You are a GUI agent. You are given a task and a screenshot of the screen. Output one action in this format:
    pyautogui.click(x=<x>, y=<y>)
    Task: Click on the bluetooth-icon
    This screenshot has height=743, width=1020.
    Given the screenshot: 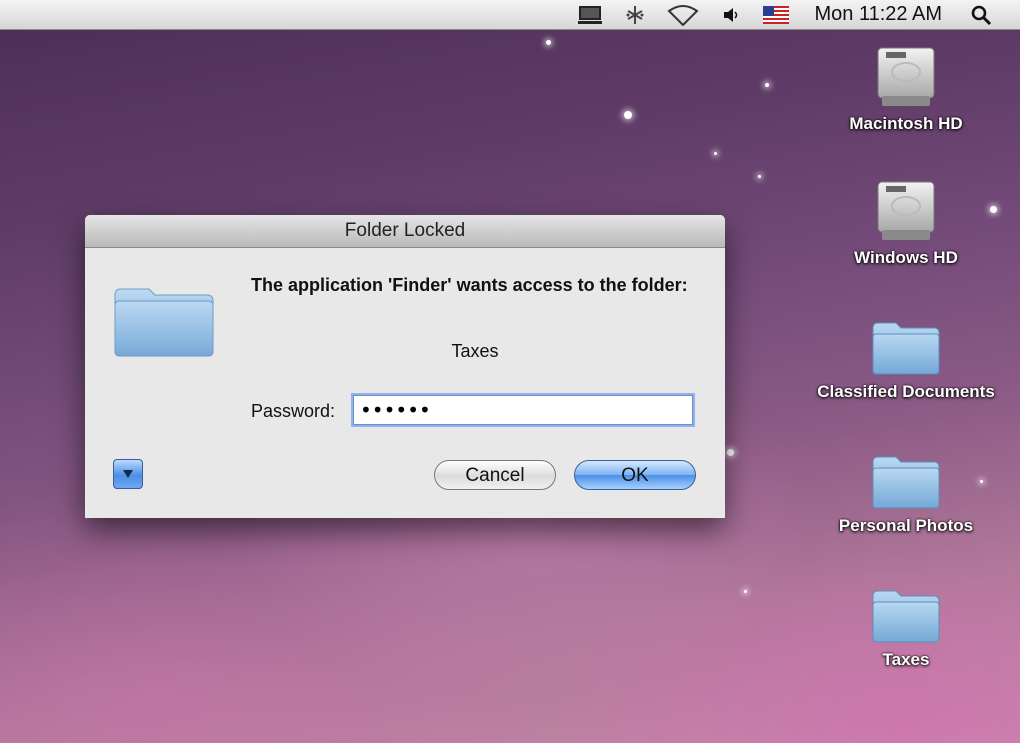 What is the action you would take?
    pyautogui.click(x=635, y=15)
    